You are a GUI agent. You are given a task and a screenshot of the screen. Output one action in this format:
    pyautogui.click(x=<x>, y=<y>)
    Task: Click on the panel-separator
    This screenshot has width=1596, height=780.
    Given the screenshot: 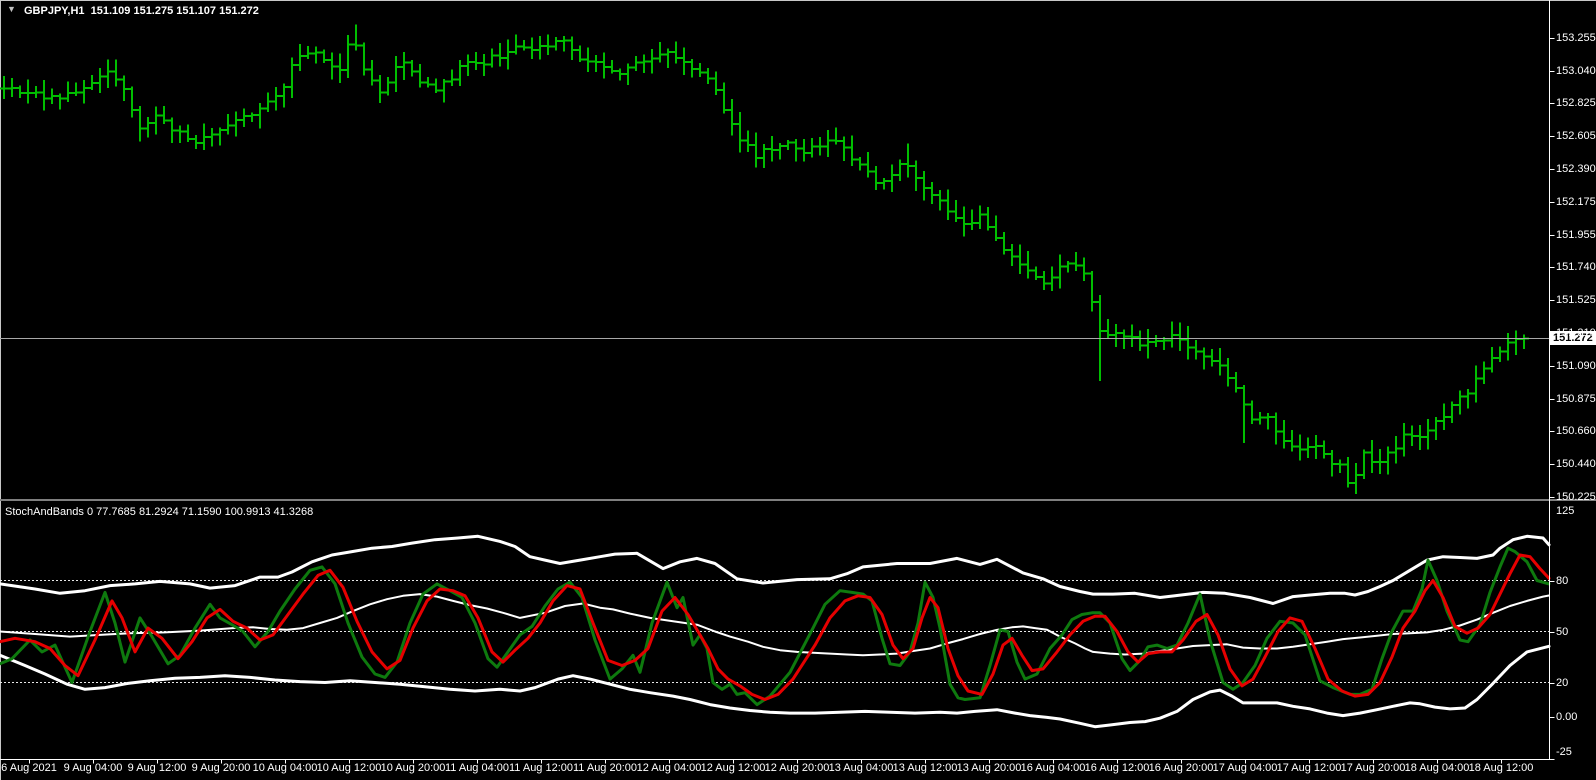 What is the action you would take?
    pyautogui.click(x=798, y=500)
    